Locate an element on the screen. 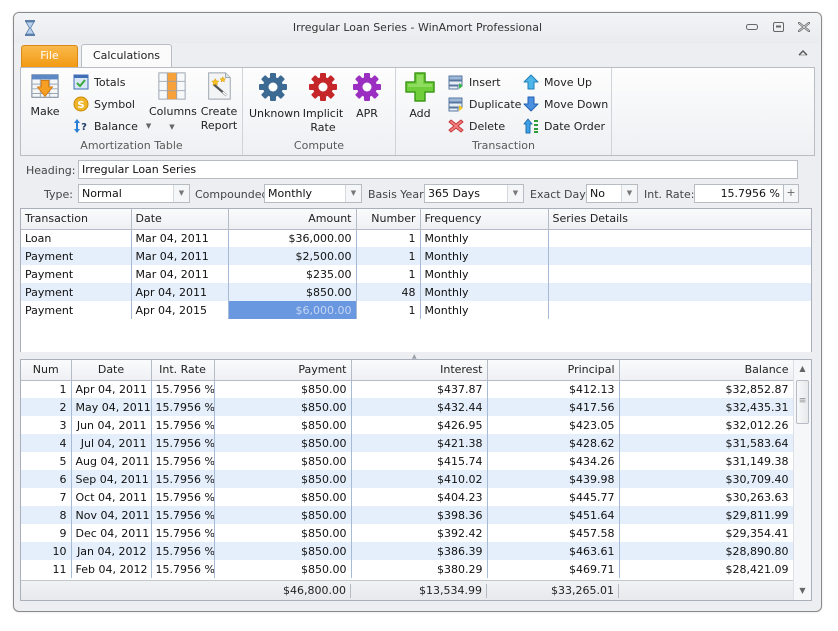 The height and width of the screenshot is (631, 838). transaction-row: Payment Apr 04, 2011 $850.00 48 Monthly is located at coordinates (416, 292).